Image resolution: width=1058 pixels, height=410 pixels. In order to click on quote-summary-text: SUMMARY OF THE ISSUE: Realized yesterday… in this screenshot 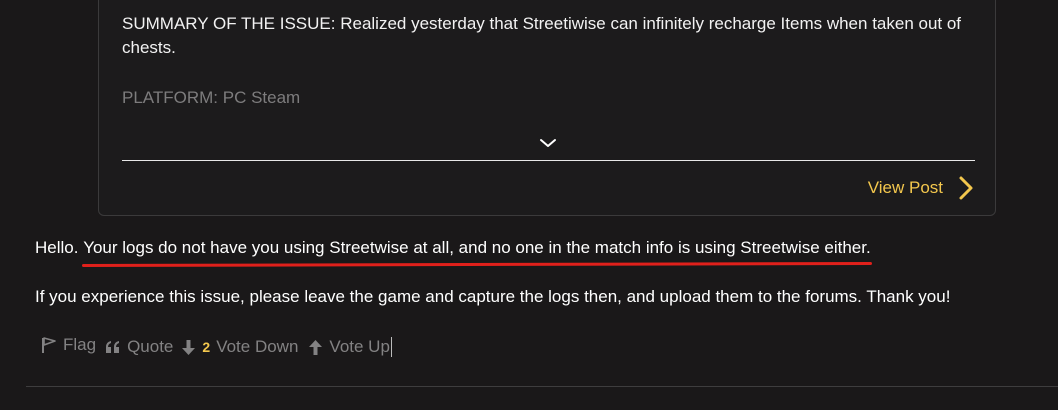, I will do `click(542, 35)`.